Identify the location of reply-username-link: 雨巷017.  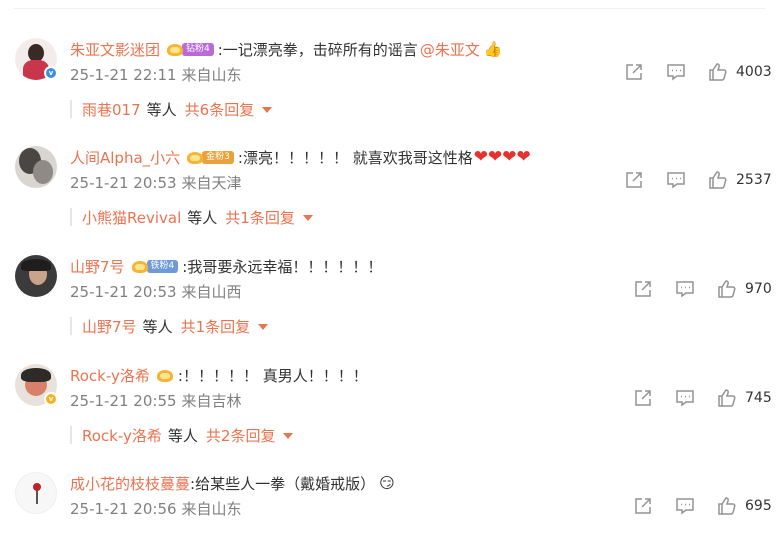
(111, 109).